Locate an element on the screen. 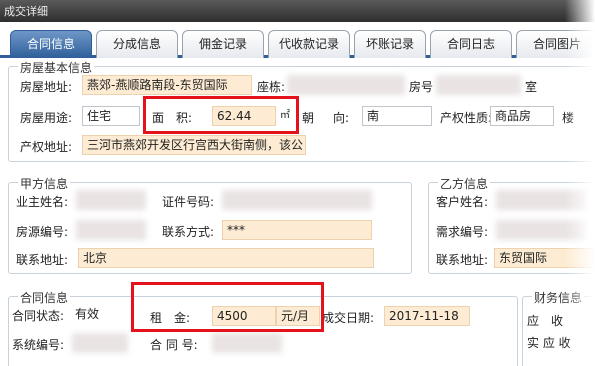 Image resolution: width=595 pixels, height=366 pixels. tab-contract-log: 合同日志 is located at coordinates (471, 44).